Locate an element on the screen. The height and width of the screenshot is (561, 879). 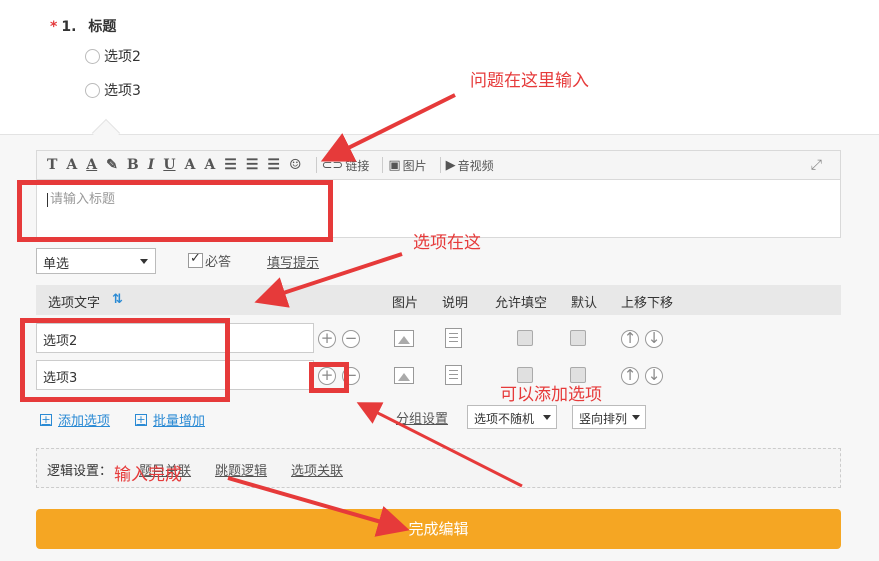
add-option-button: + 添加选项 is located at coordinates (75, 419).